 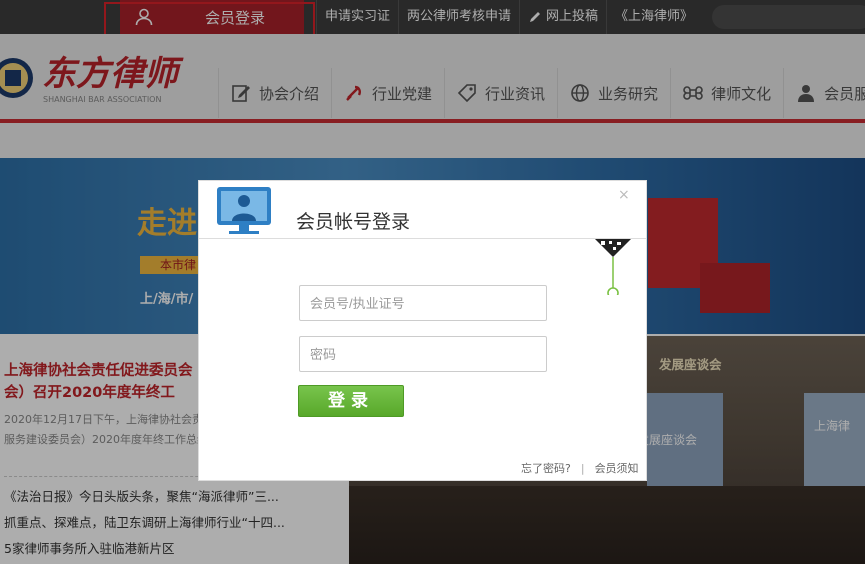 What do you see at coordinates (624, 195) in the screenshot?
I see `close-icon: ×` at bounding box center [624, 195].